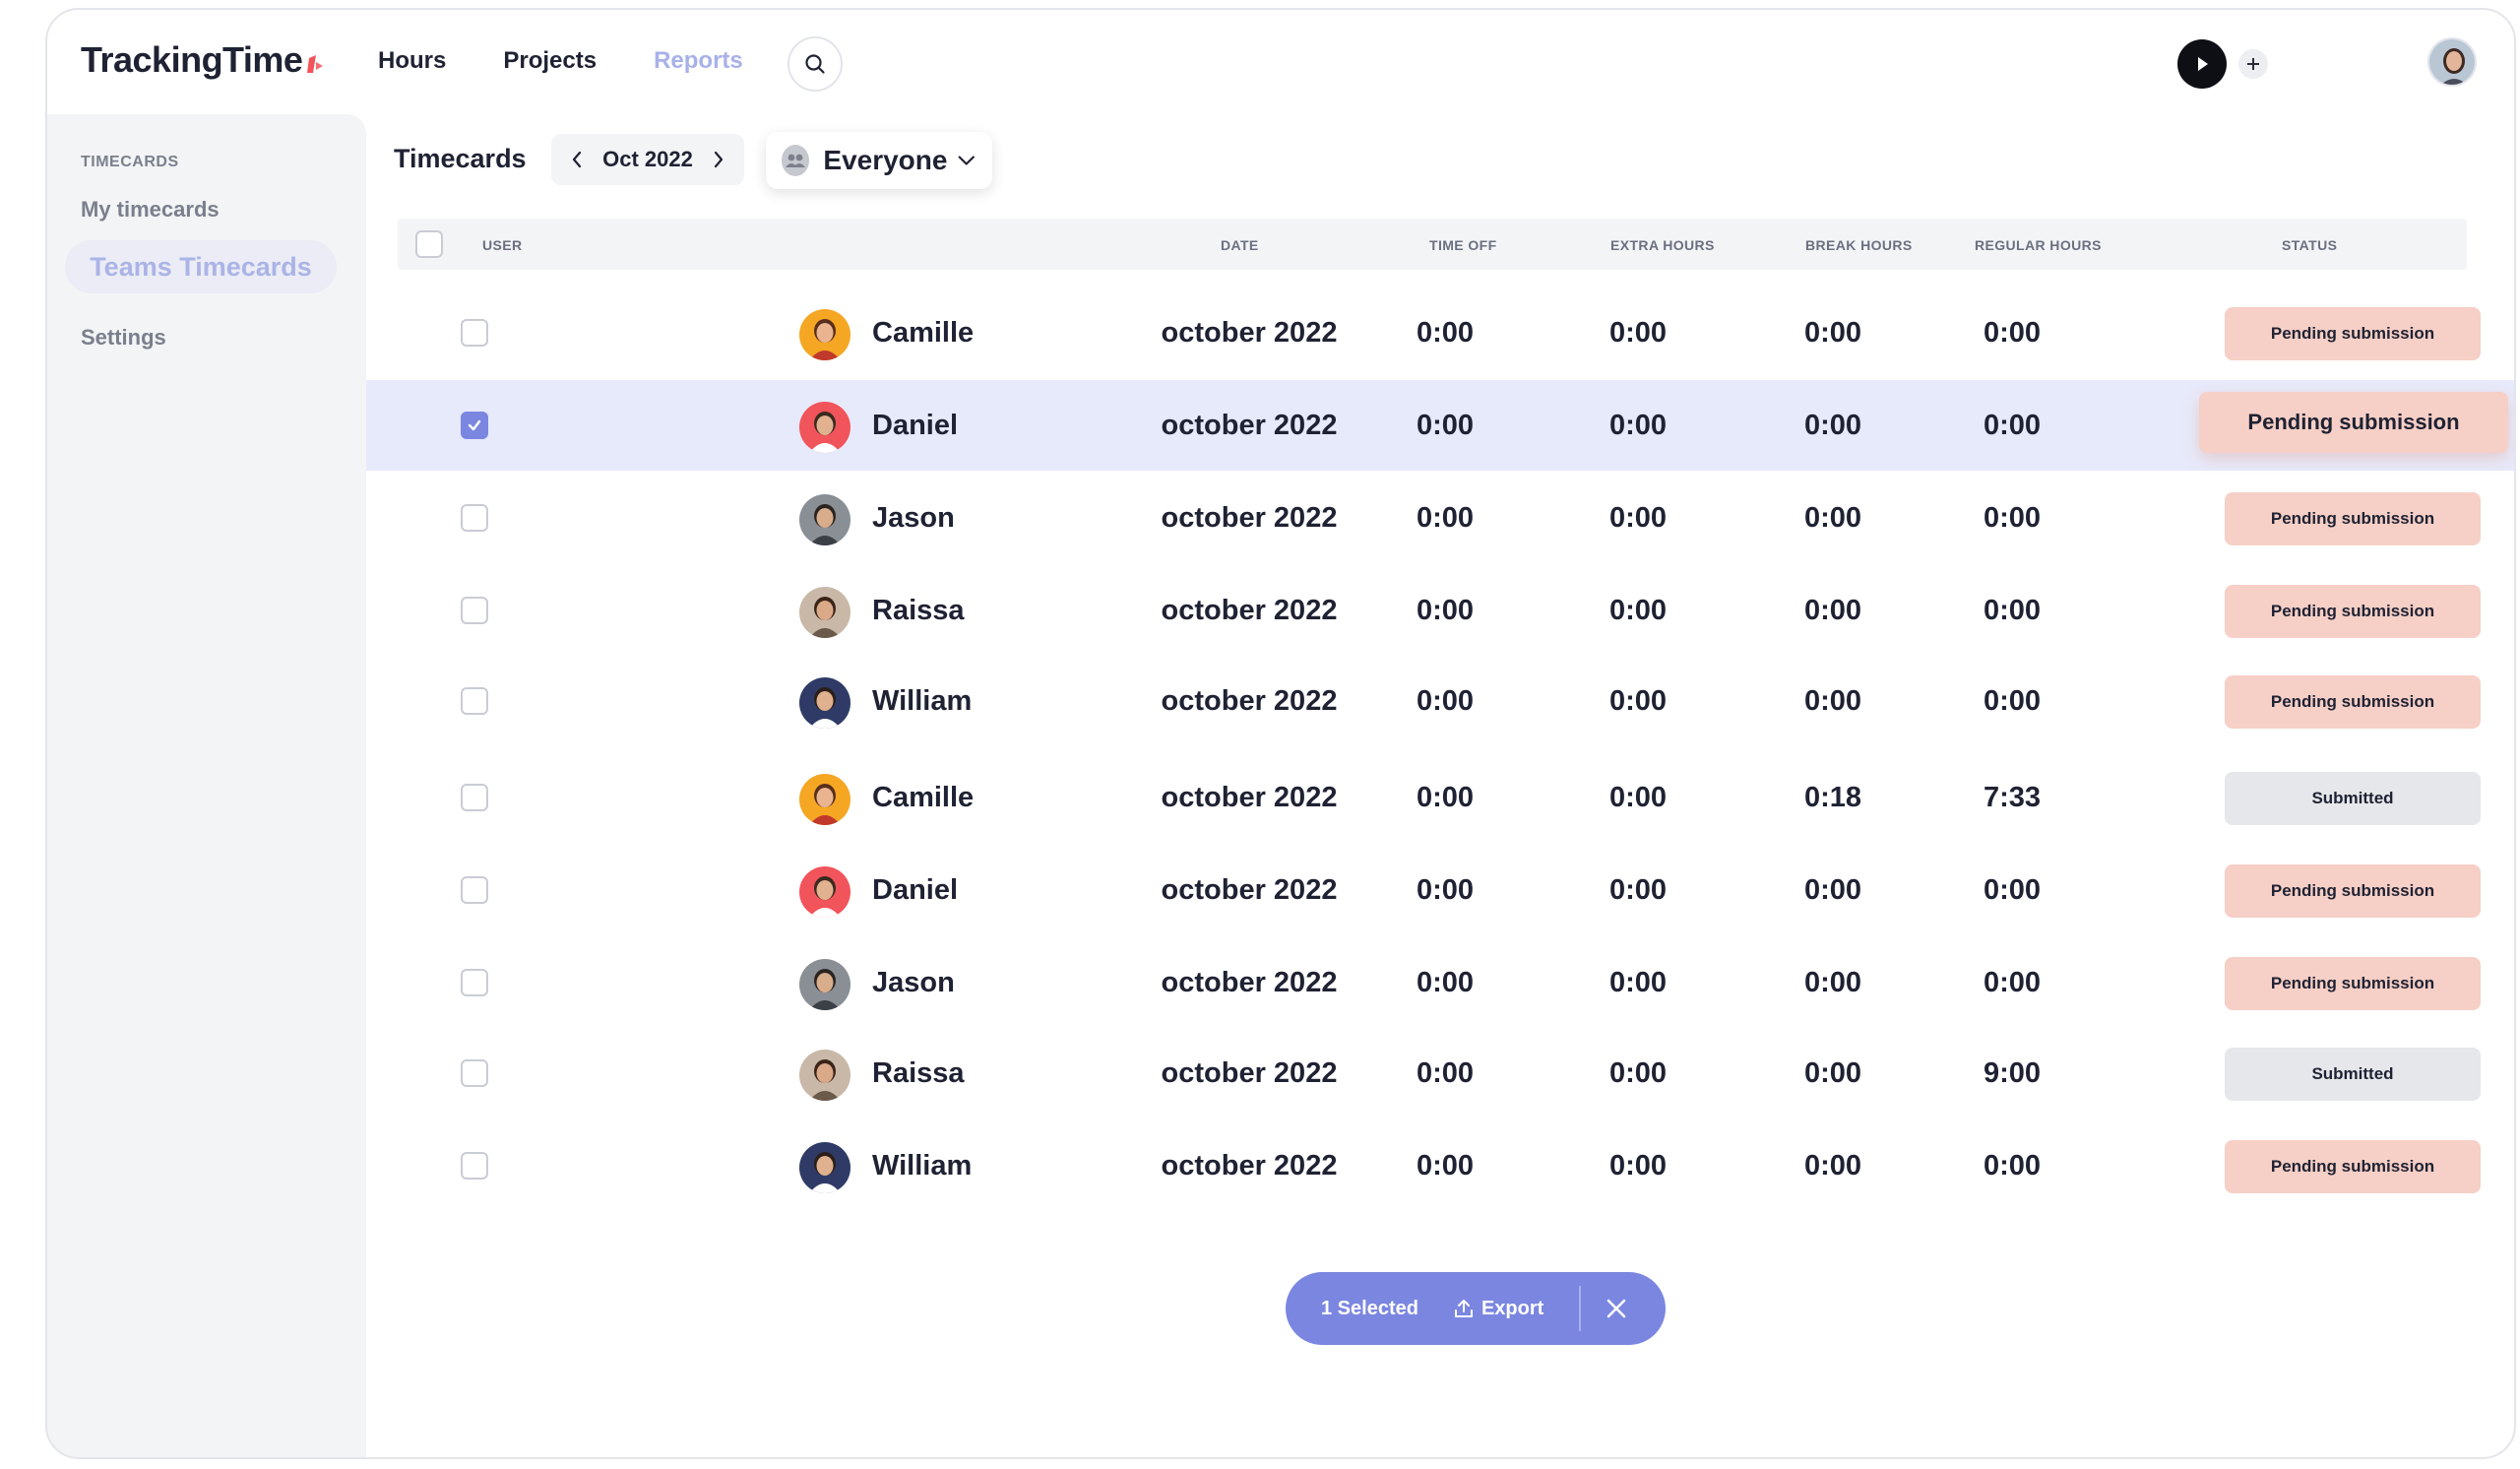  I want to click on break-hours-cell: 0:18, so click(1832, 797).